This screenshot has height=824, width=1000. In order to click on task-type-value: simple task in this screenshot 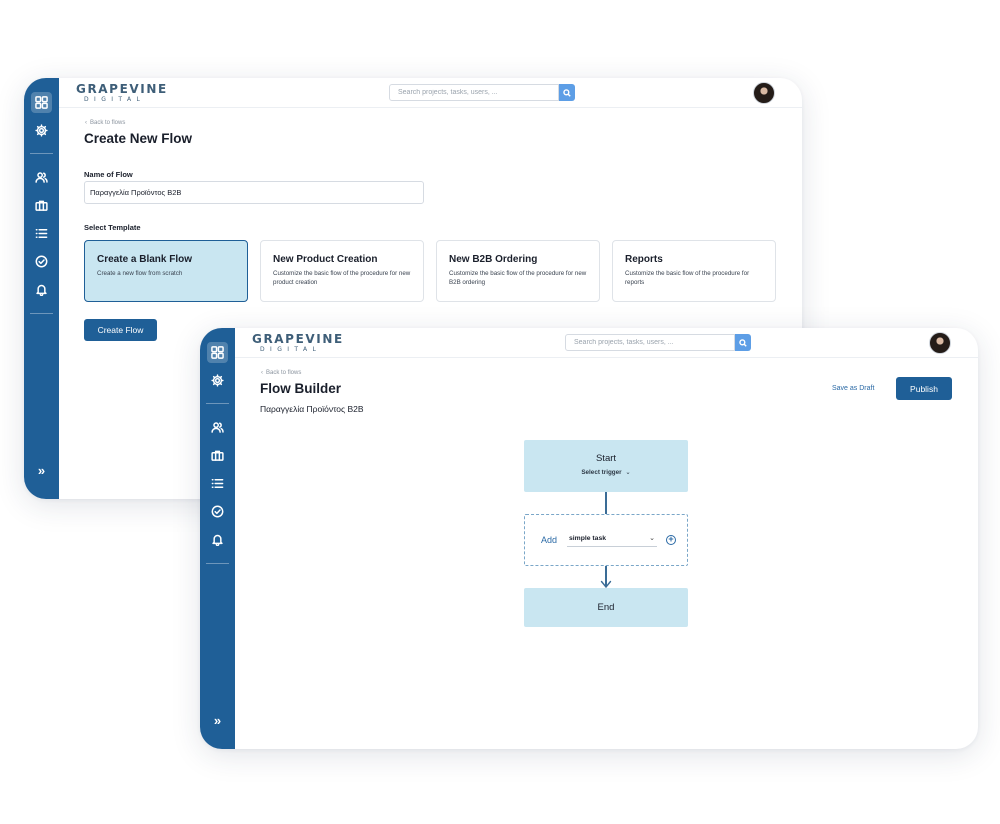, I will do `click(588, 538)`.